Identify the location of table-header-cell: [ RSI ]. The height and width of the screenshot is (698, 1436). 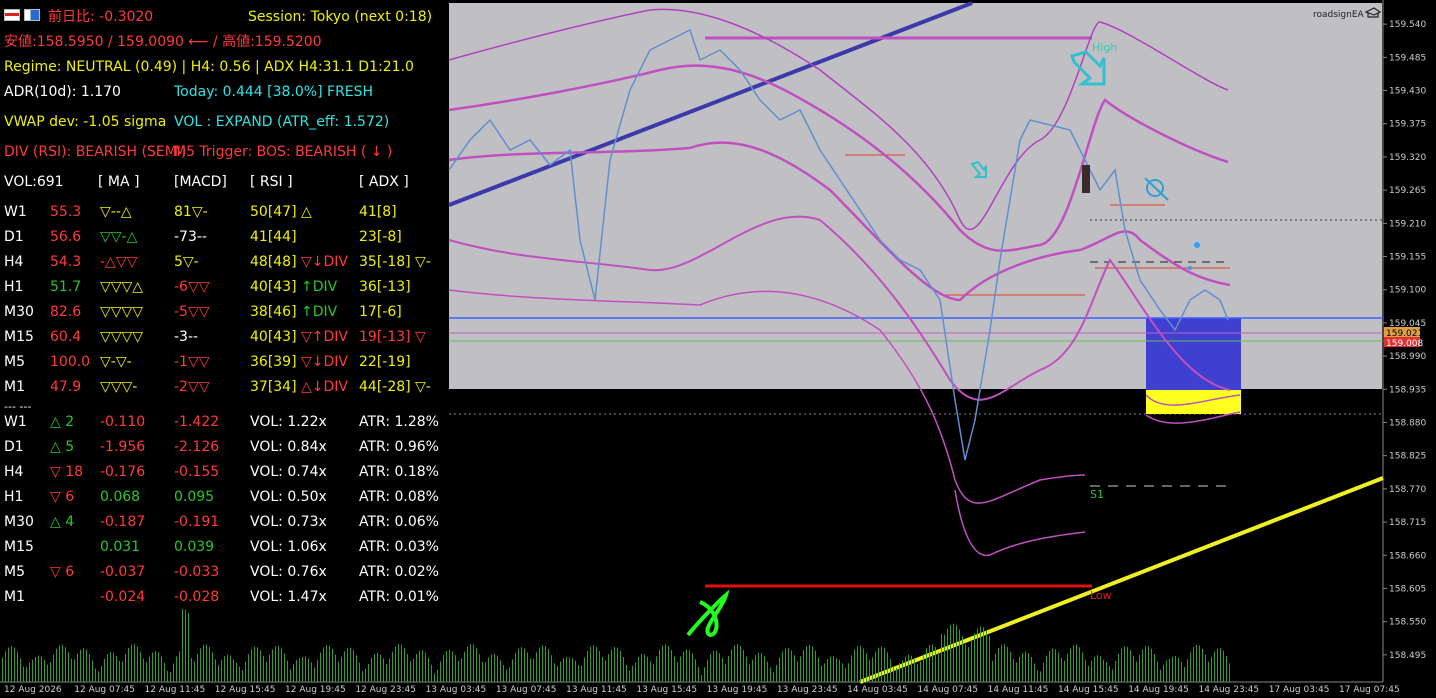
(271, 182).